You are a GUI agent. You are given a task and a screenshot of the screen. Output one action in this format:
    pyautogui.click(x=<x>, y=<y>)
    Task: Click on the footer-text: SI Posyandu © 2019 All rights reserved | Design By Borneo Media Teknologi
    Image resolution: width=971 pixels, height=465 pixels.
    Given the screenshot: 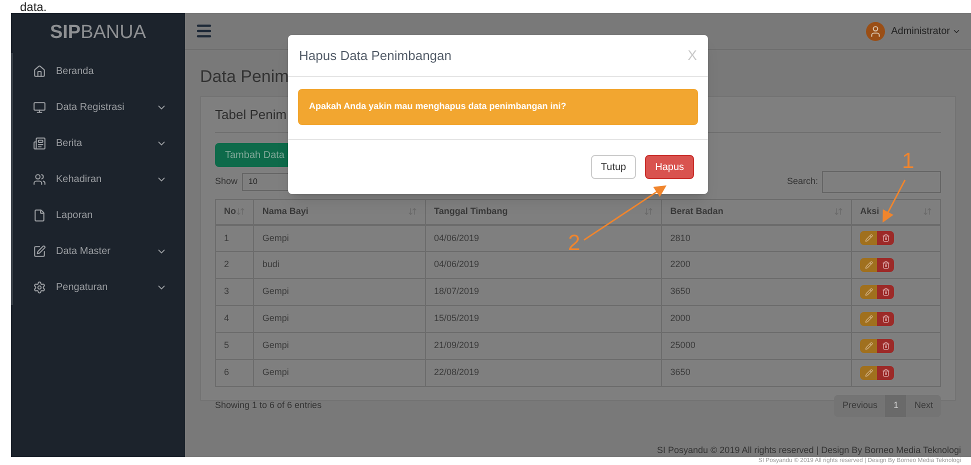 What is the action you would take?
    pyautogui.click(x=809, y=450)
    